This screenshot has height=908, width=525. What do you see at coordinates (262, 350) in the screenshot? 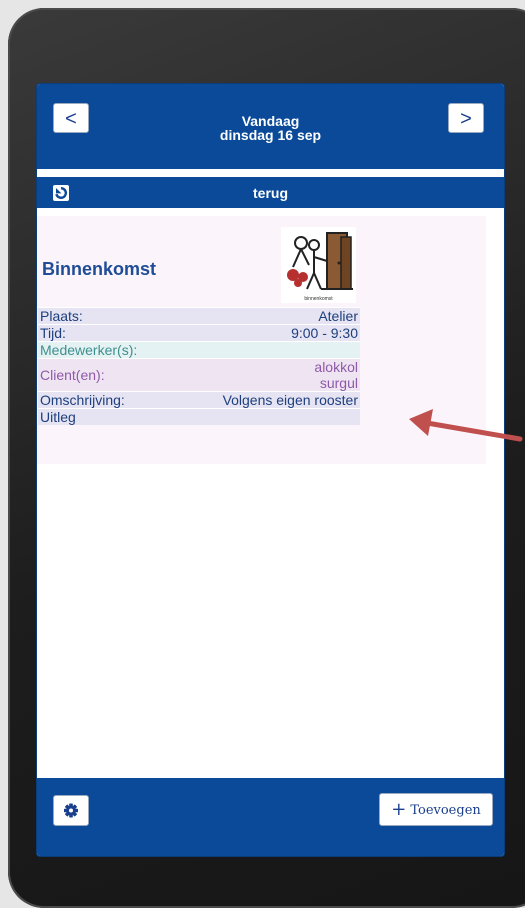
I see `staff-value` at bounding box center [262, 350].